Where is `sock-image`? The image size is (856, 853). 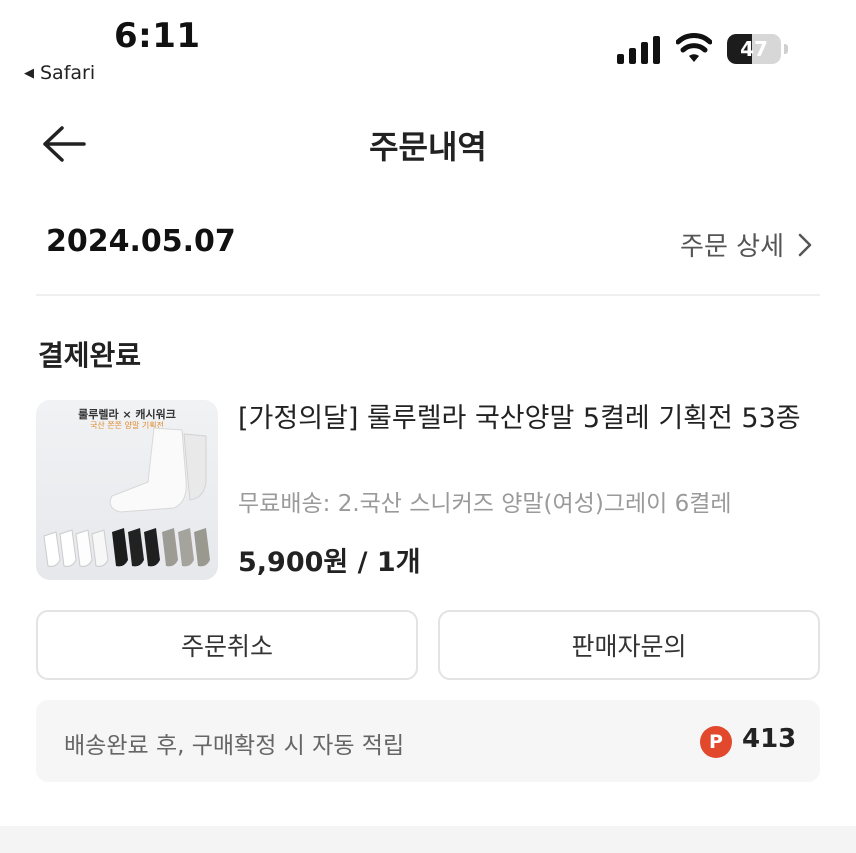 sock-image is located at coordinates (126, 497).